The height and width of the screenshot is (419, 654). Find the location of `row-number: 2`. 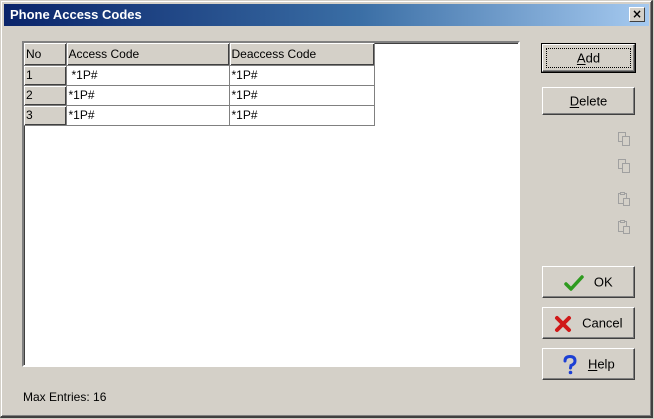

row-number: 2 is located at coordinates (45, 95).